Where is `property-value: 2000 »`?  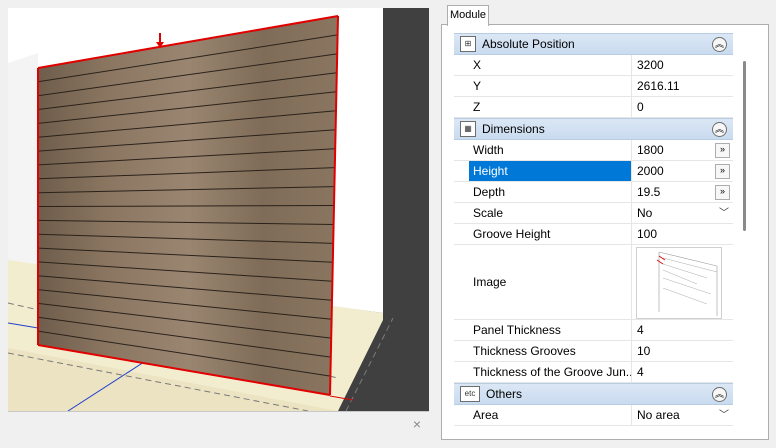
property-value: 2000 » is located at coordinates (682, 171).